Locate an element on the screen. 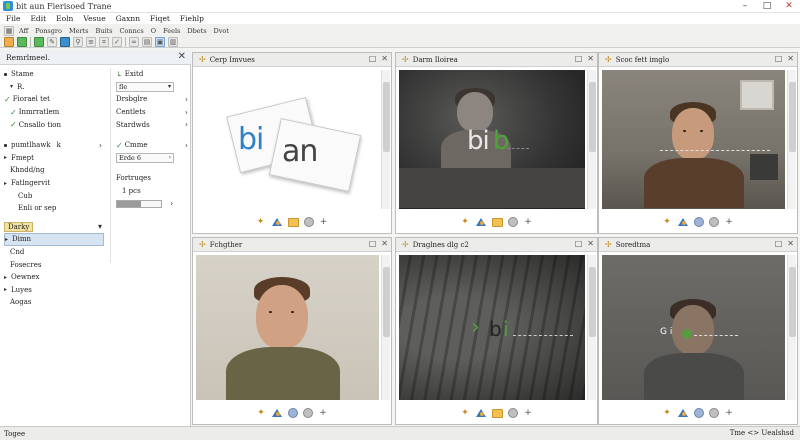 The width and height of the screenshot is (800, 440). pen-icon: ✎ is located at coordinates (52, 41).